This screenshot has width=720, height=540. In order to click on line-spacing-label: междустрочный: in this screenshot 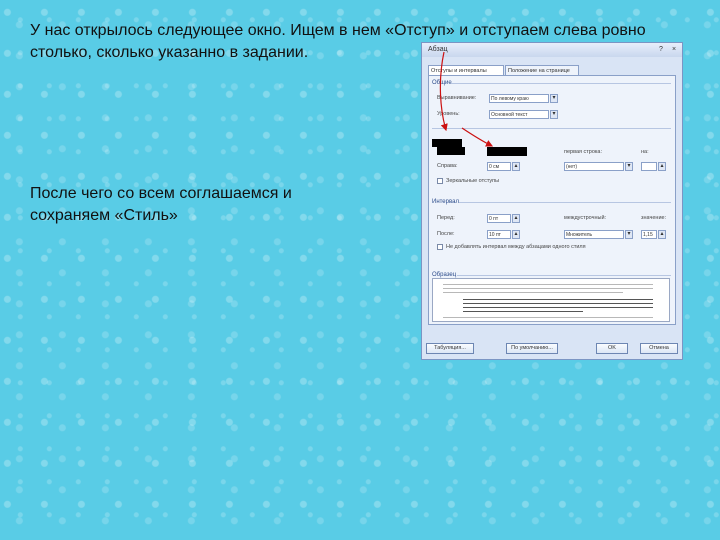, I will do `click(585, 218)`.